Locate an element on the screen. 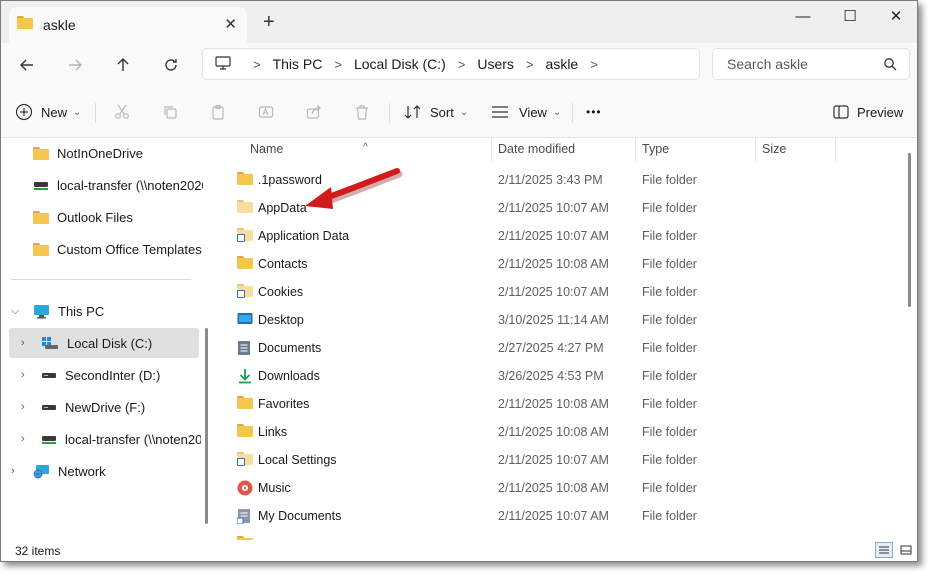 The height and width of the screenshot is (577, 934). copy-button is located at coordinates (170, 112).